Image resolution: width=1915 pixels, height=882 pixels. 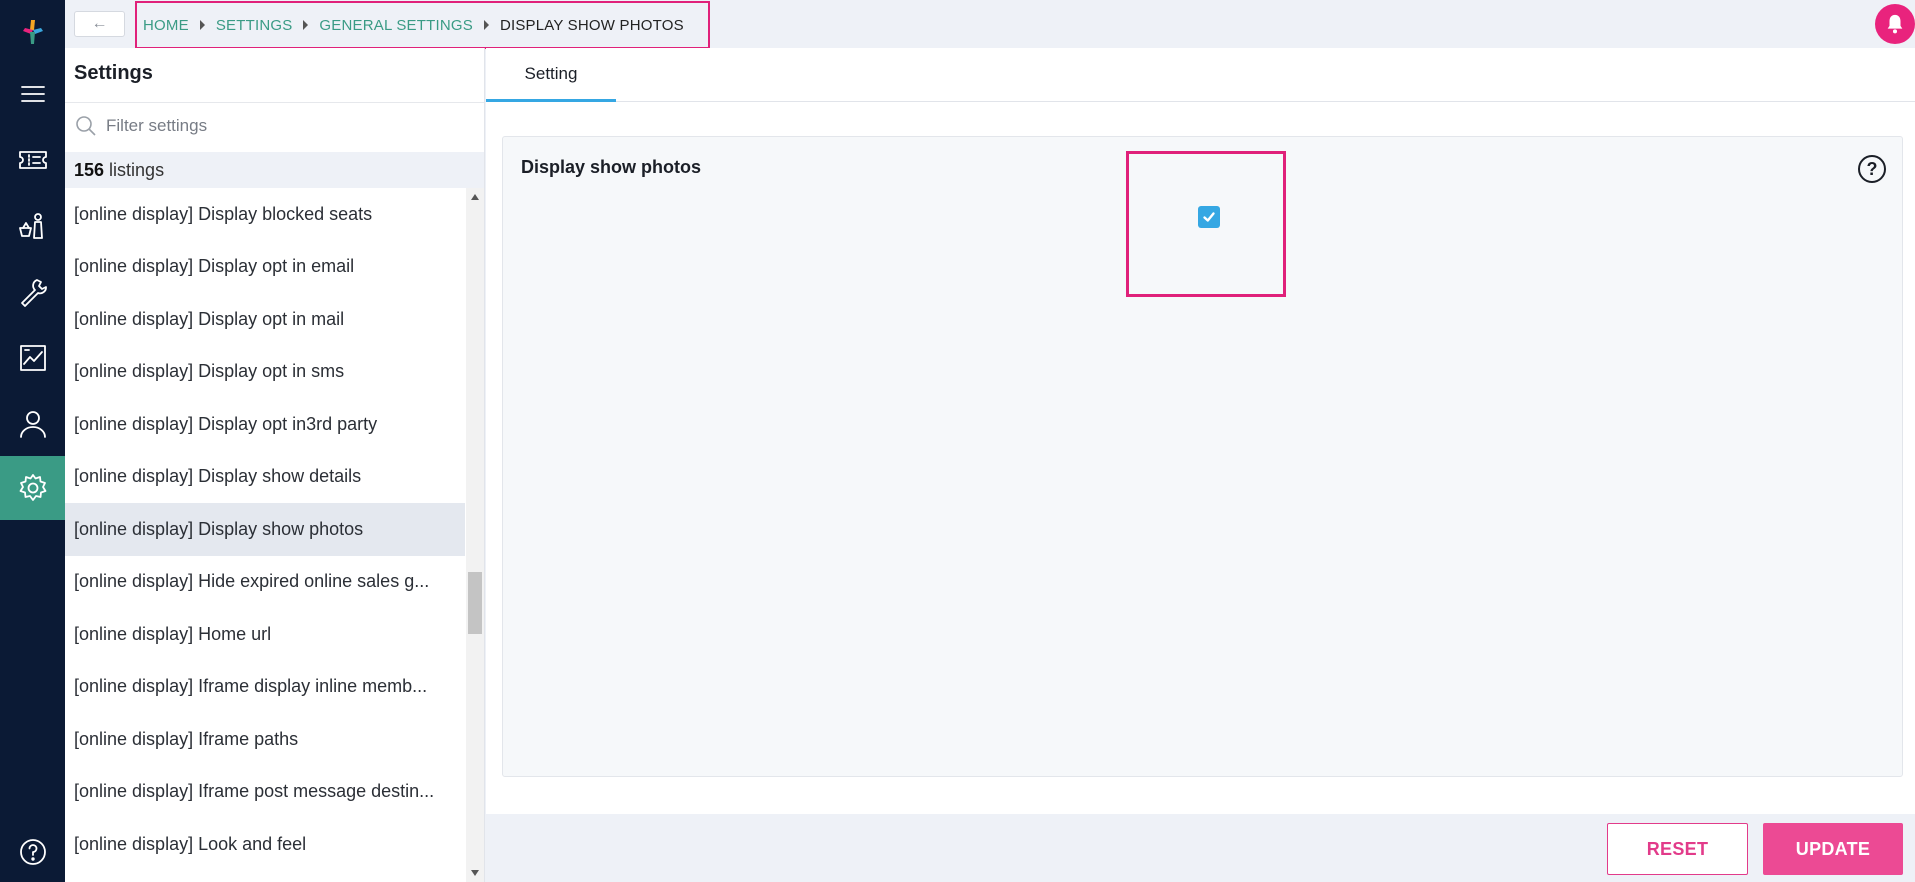 What do you see at coordinates (32, 292) in the screenshot?
I see `wrench-icon` at bounding box center [32, 292].